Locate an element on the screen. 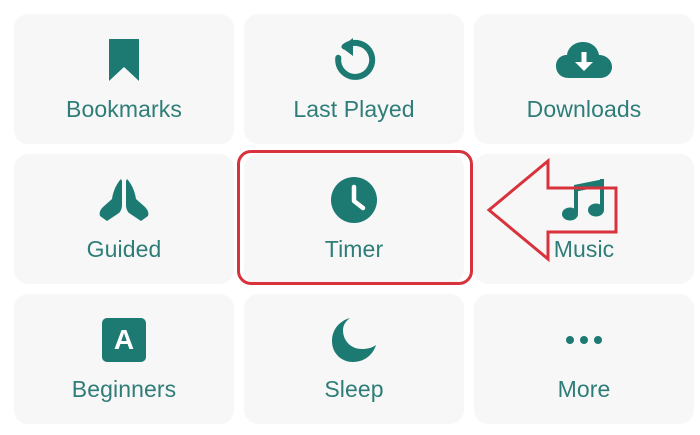 Image resolution: width=700 pixels, height=435 pixels. tile-timer: Timer is located at coordinates (354, 219).